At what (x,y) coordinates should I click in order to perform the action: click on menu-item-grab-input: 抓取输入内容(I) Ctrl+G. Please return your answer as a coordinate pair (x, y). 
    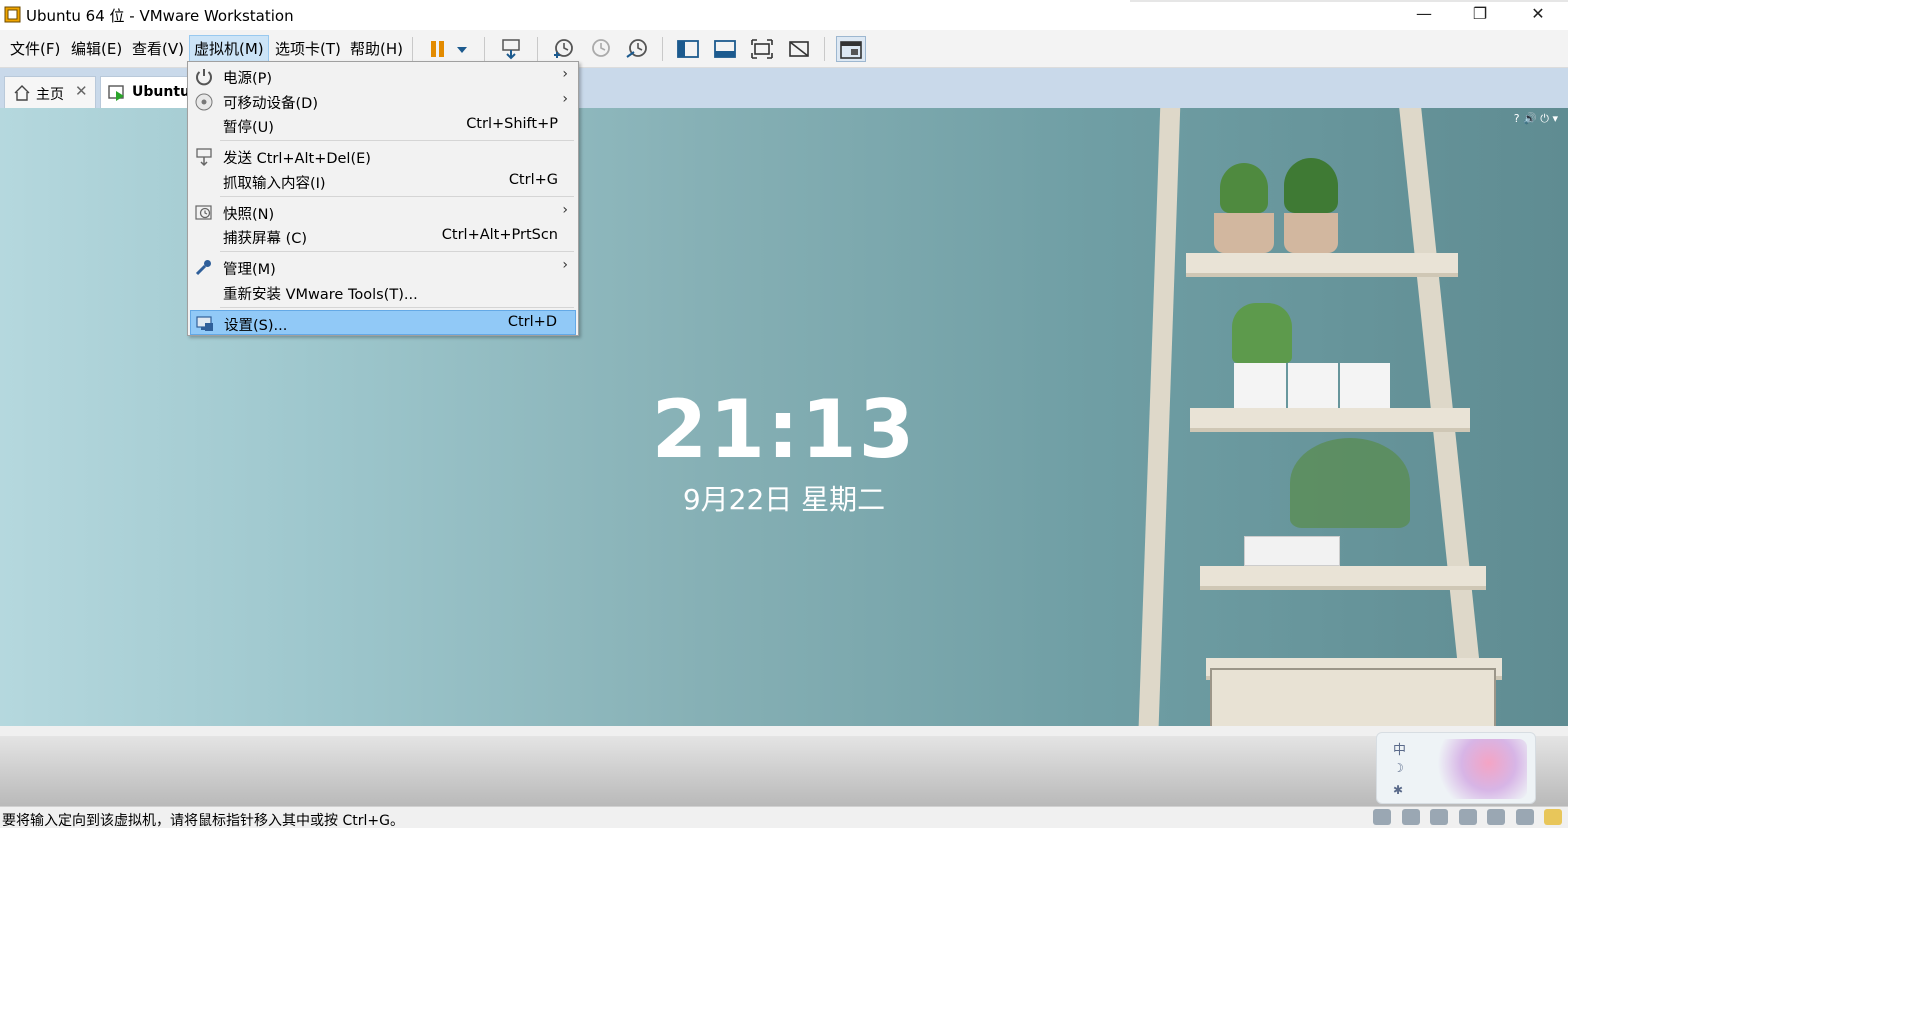
    Looking at the image, I should click on (383, 181).